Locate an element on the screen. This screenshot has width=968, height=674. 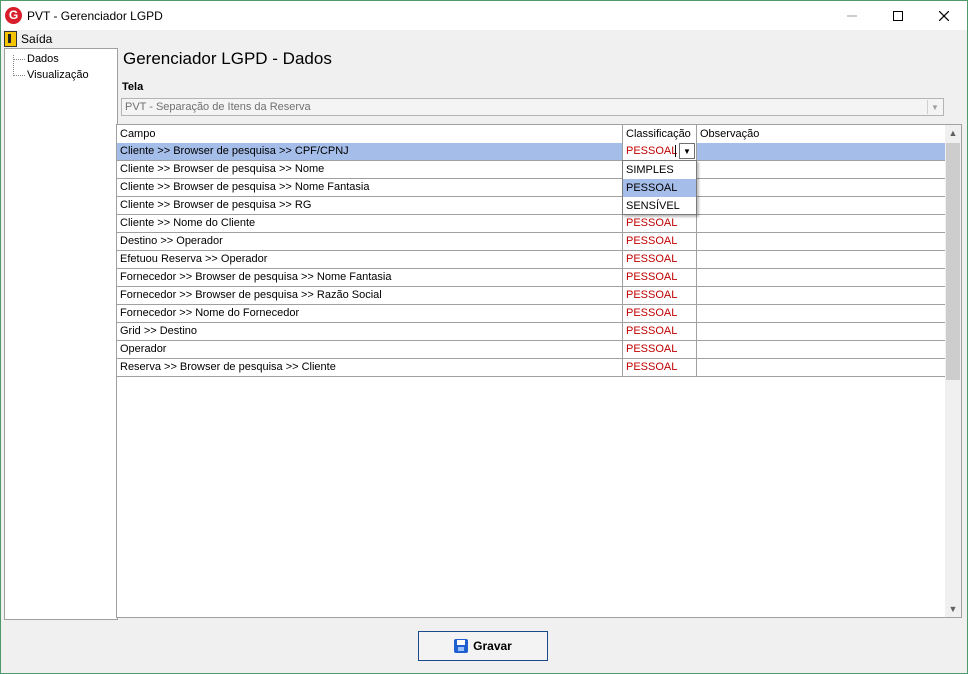
tela-select-value: PVT - Separação de Itens da Reserva is located at coordinates (218, 107).